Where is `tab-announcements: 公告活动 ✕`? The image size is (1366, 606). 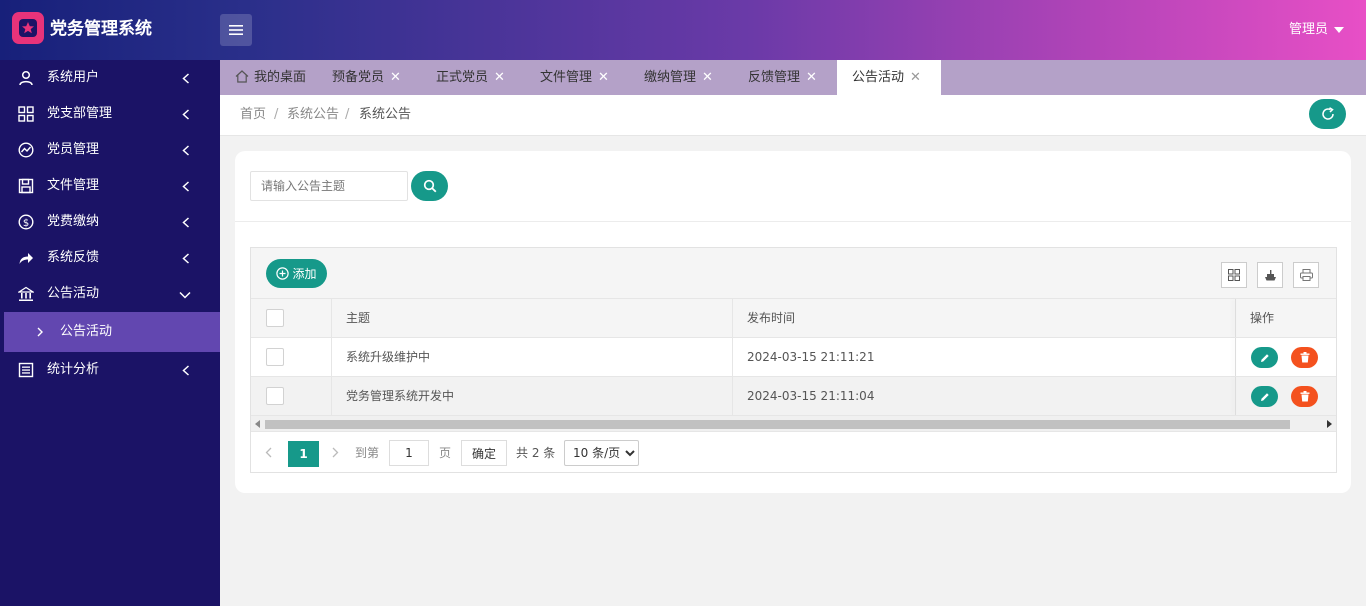 tab-announcements: 公告活动 ✕ is located at coordinates (889, 77).